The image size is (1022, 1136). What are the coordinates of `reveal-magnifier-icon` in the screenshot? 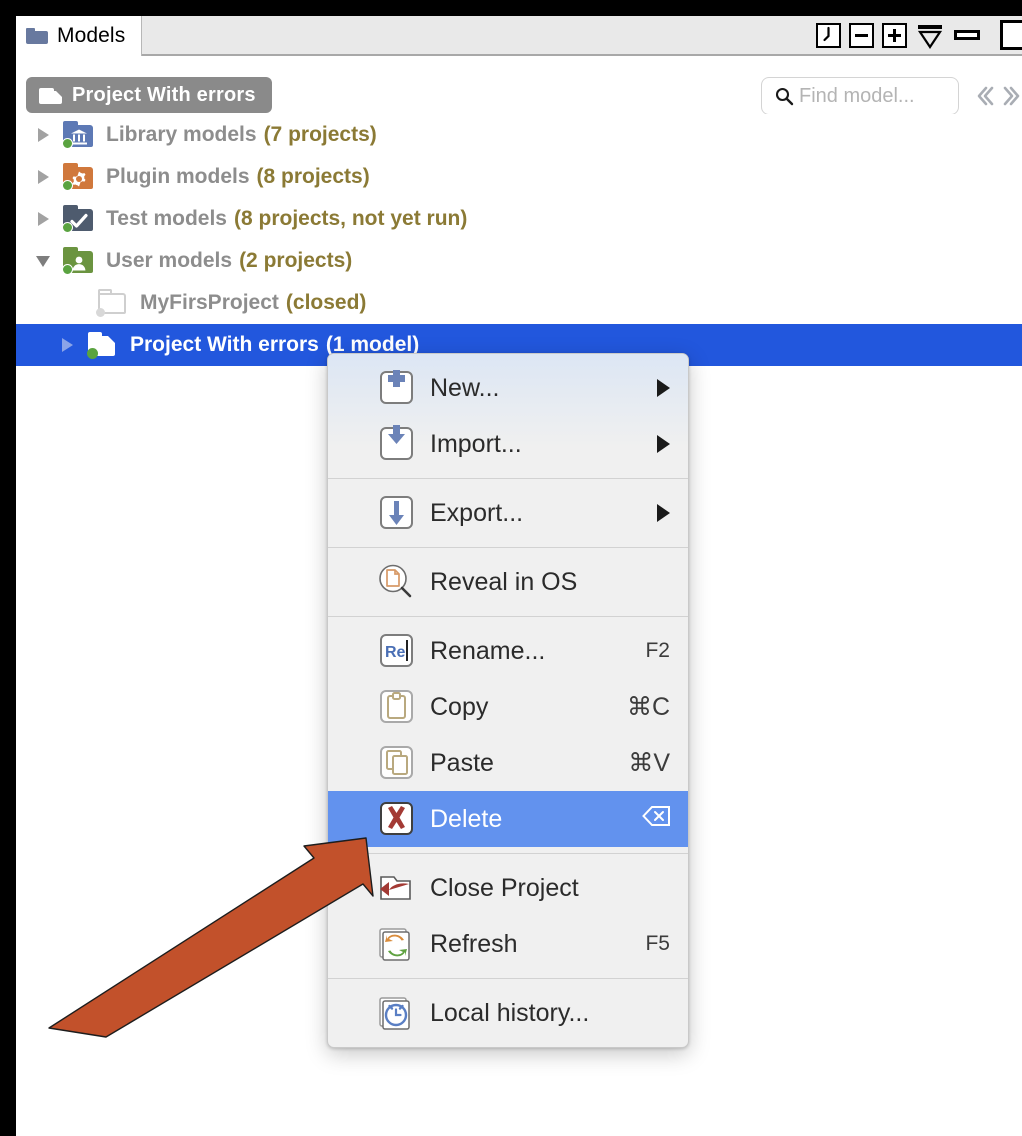 It's located at (396, 582).